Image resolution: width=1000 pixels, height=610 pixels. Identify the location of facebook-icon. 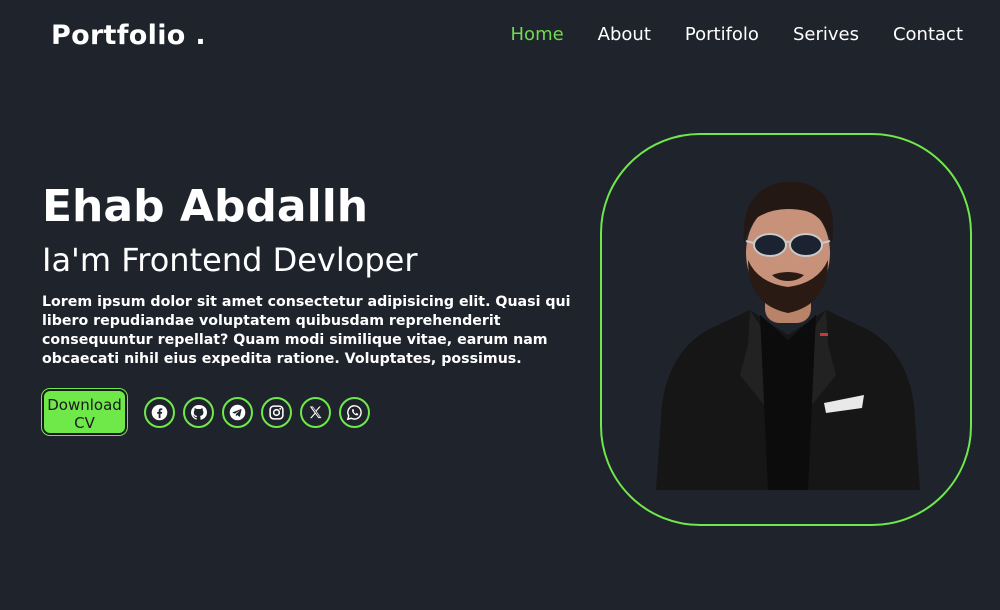
(159, 412).